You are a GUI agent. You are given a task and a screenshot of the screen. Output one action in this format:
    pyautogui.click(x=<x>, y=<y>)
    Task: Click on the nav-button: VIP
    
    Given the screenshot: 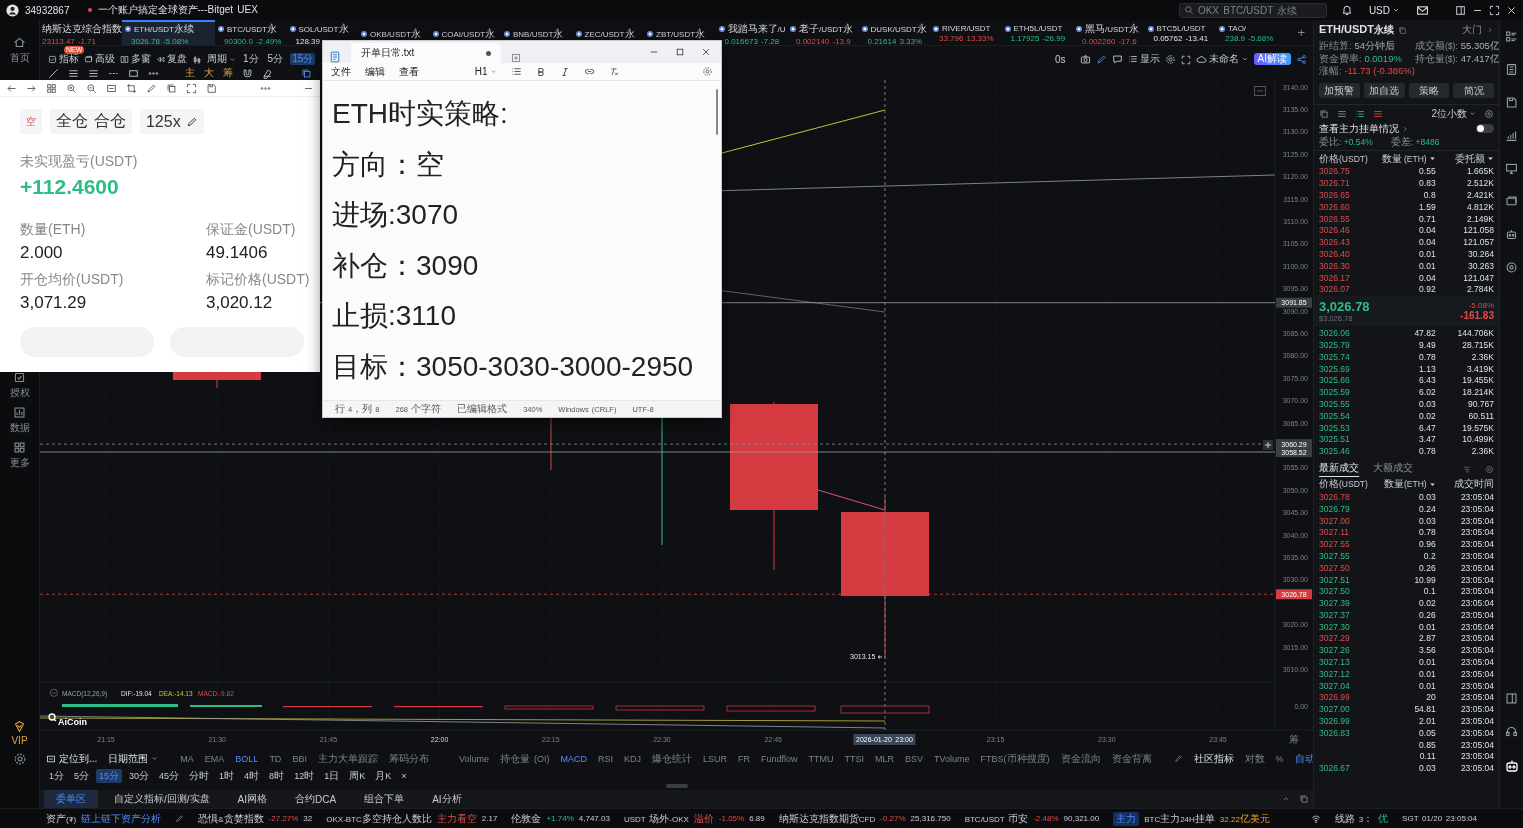 What is the action you would take?
    pyautogui.click(x=19, y=733)
    